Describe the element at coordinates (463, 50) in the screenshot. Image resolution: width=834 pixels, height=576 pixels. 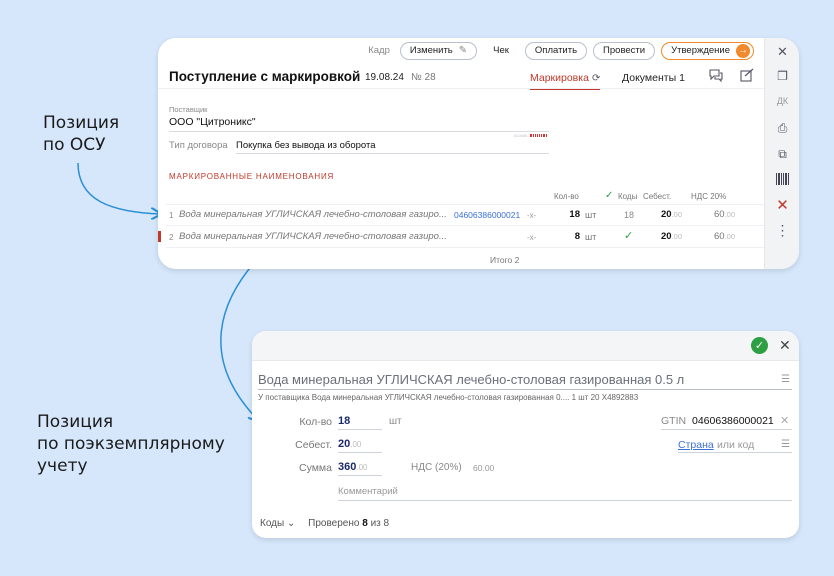
I see `pencil-icon: ✎` at that location.